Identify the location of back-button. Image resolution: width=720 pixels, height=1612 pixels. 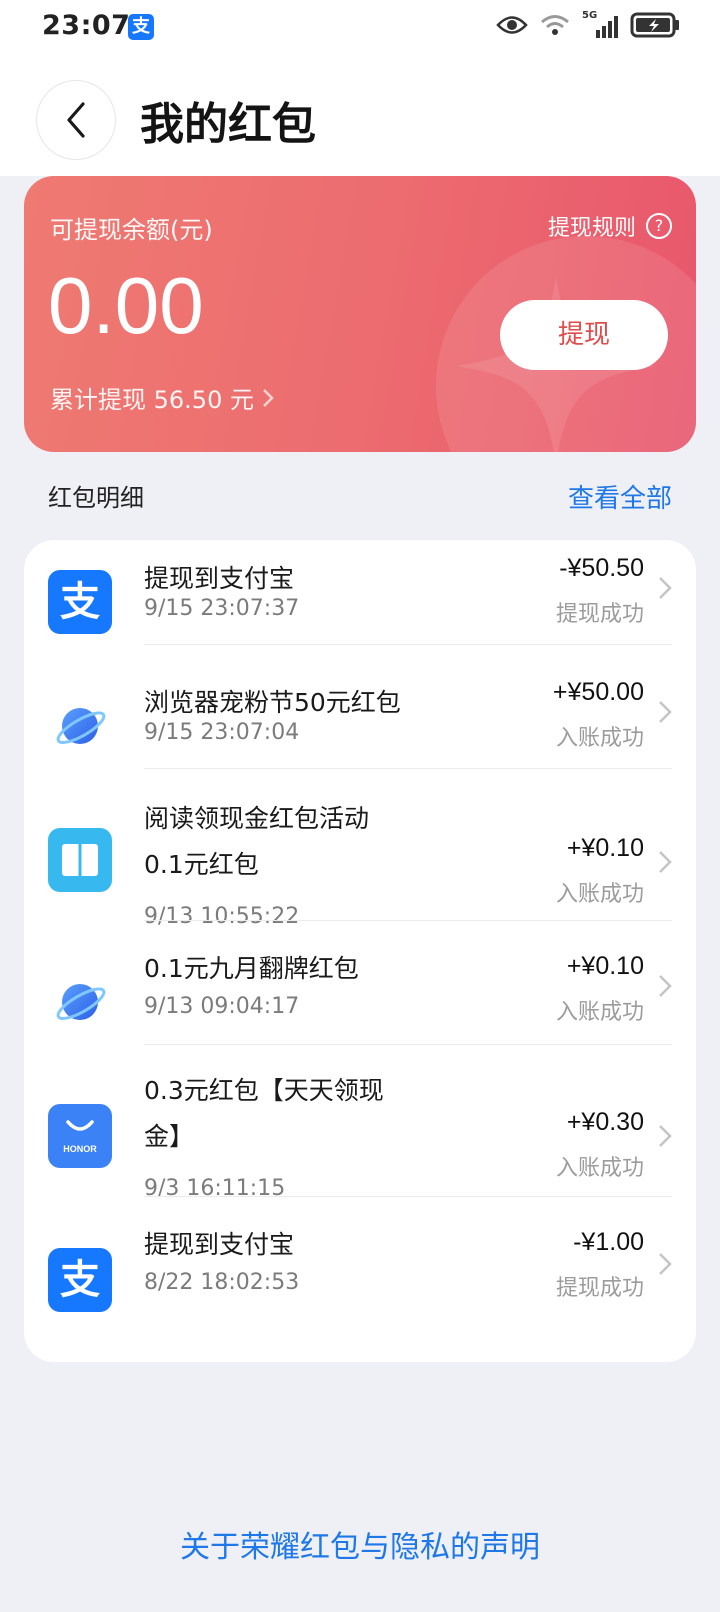
(76, 120).